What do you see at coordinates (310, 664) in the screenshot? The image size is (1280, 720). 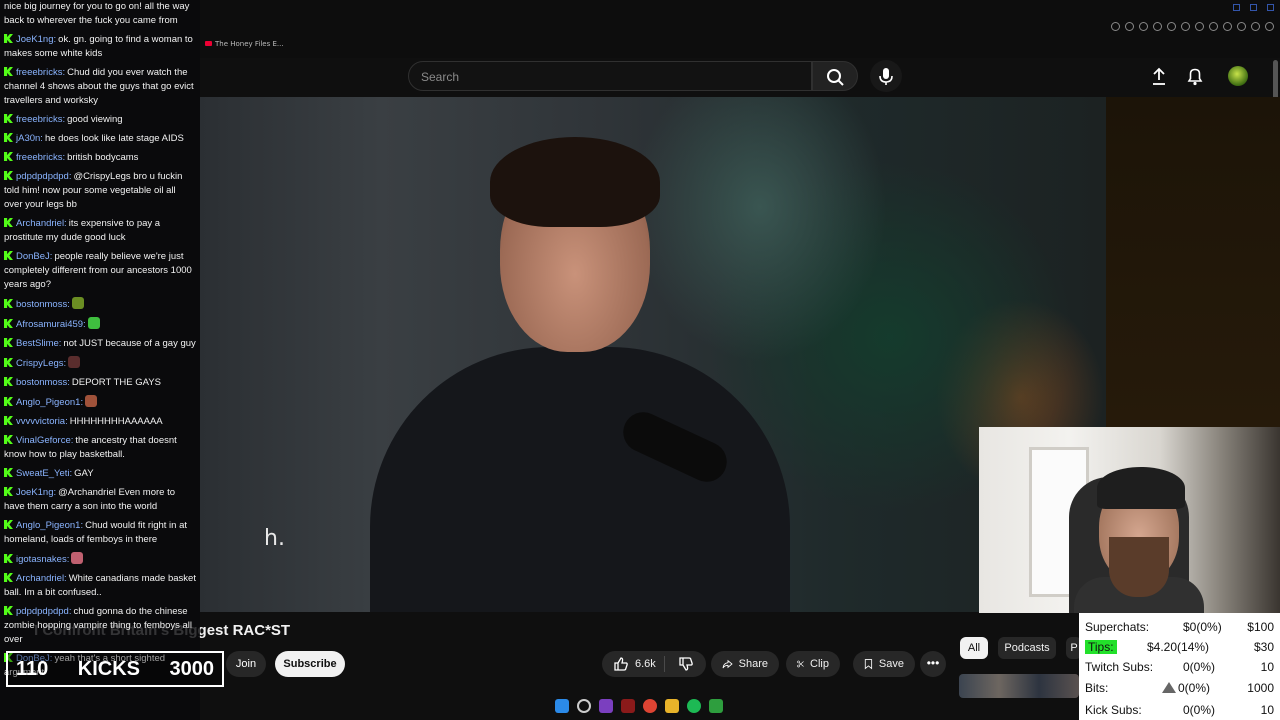 I see `subscribe-button: Subscribe` at bounding box center [310, 664].